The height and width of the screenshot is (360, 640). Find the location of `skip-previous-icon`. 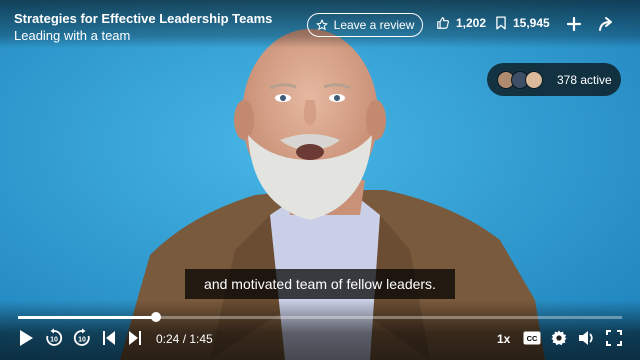

skip-previous-icon is located at coordinates (109, 338).